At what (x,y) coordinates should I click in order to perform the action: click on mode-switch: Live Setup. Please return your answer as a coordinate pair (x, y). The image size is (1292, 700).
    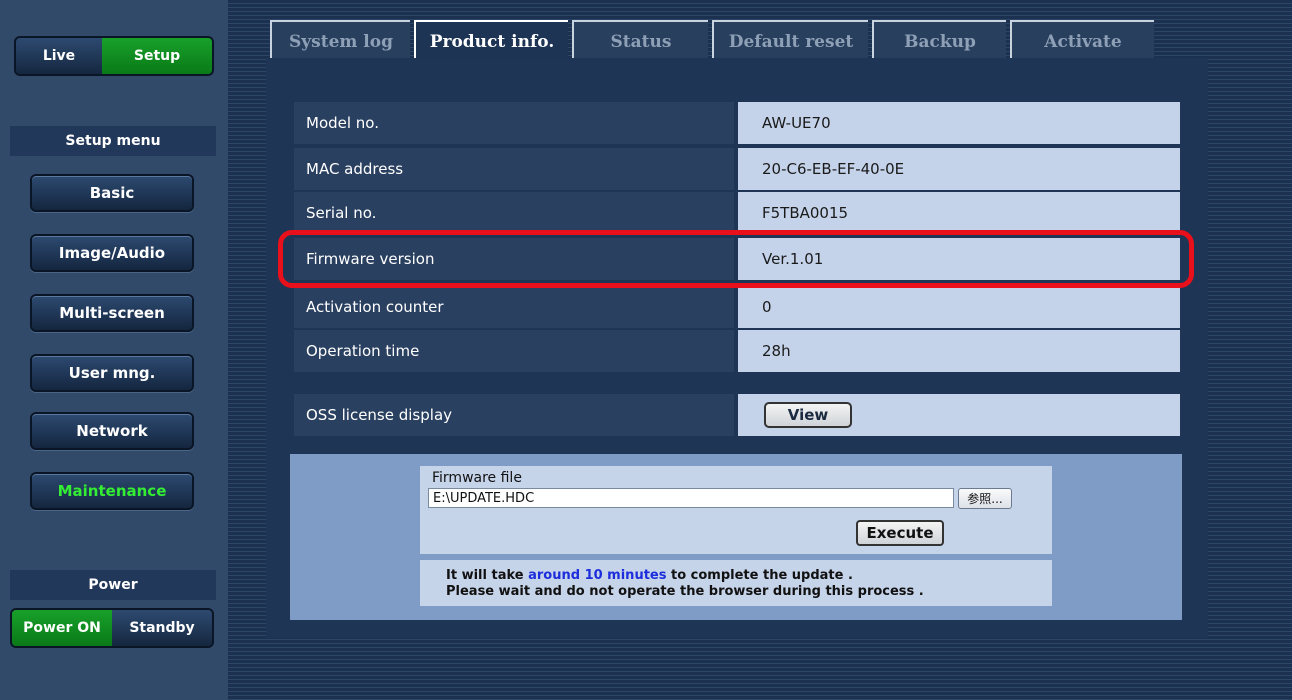
    Looking at the image, I should click on (114, 56).